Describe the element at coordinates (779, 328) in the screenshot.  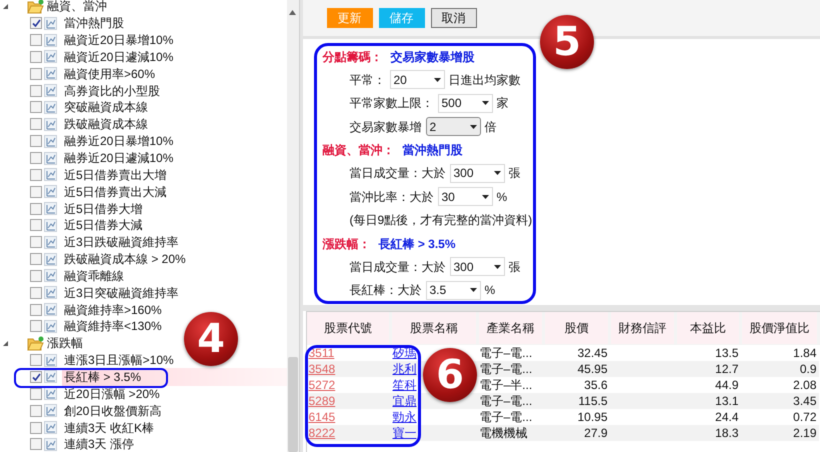
I see `column-header: 股價淨值比` at that location.